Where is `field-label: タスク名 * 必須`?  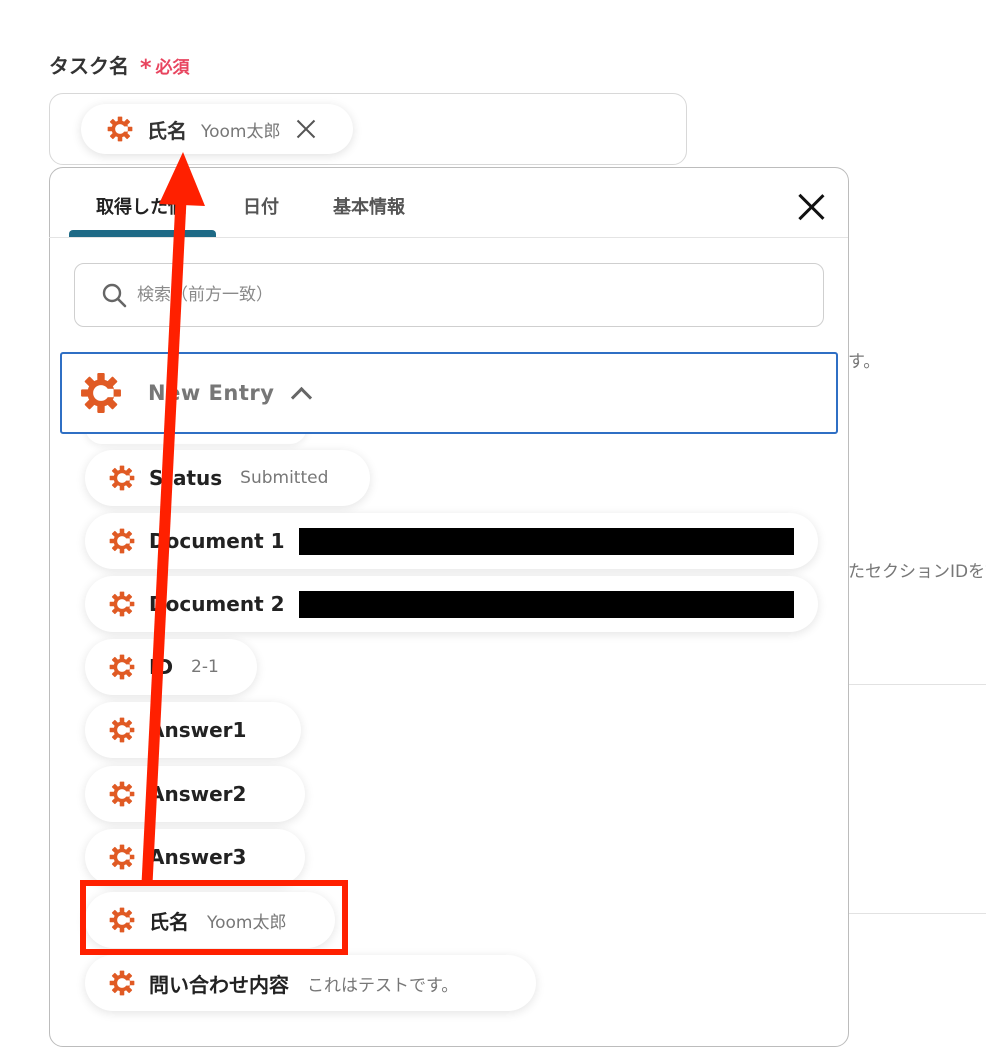
field-label: タスク名 * 必須 is located at coordinates (119, 65).